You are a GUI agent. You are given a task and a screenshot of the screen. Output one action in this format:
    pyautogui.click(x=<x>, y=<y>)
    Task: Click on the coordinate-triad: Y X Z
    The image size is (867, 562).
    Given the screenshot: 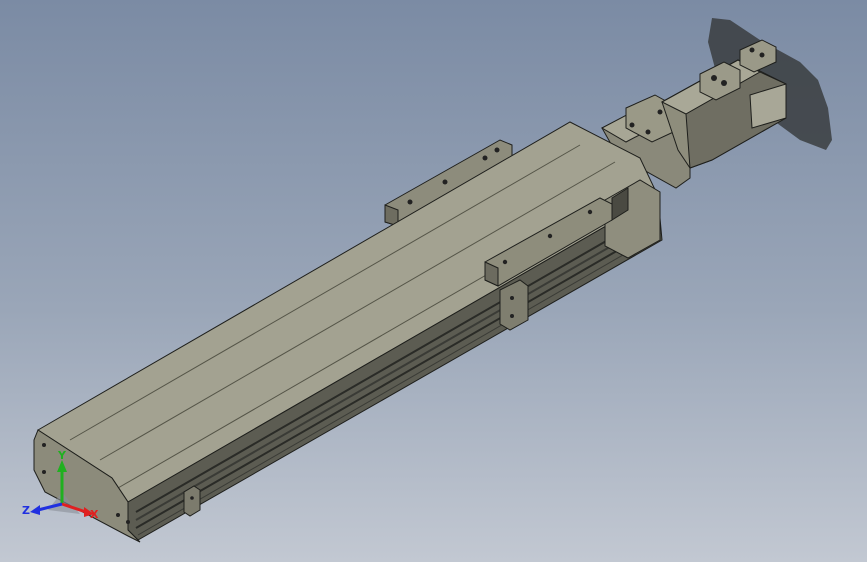 What is the action you would take?
    pyautogui.click(x=60, y=485)
    